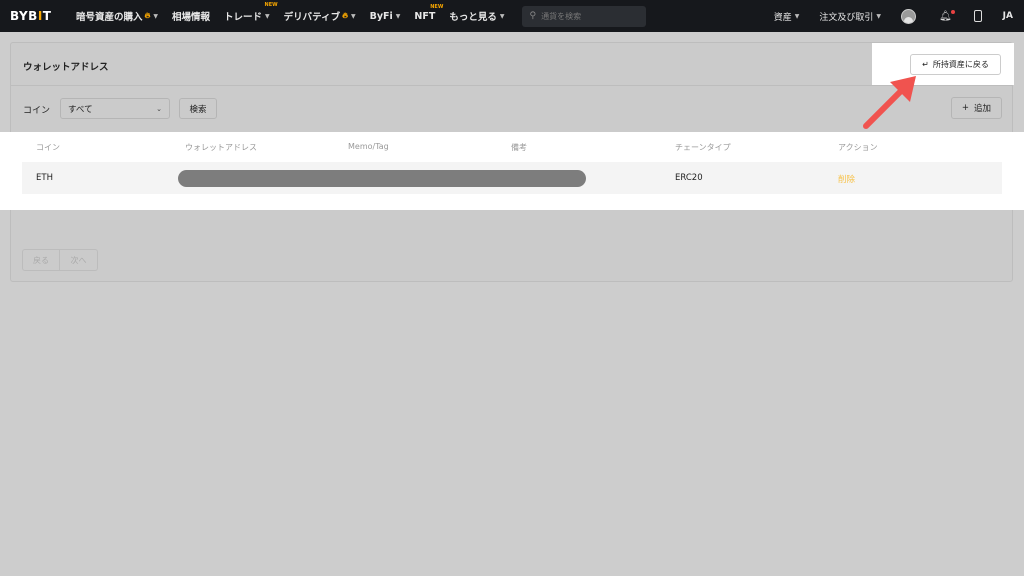 The image size is (1024, 576). What do you see at coordinates (381, 16) in the screenshot?
I see `nav-label: ByFi` at bounding box center [381, 16].